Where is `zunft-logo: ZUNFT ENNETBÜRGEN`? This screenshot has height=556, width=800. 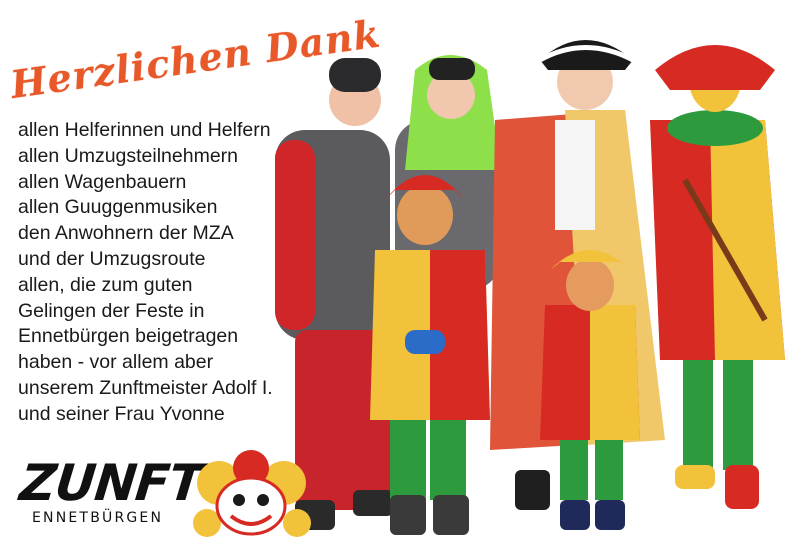 zunft-logo: ZUNFT ENNETBÜRGEN is located at coordinates (164, 498).